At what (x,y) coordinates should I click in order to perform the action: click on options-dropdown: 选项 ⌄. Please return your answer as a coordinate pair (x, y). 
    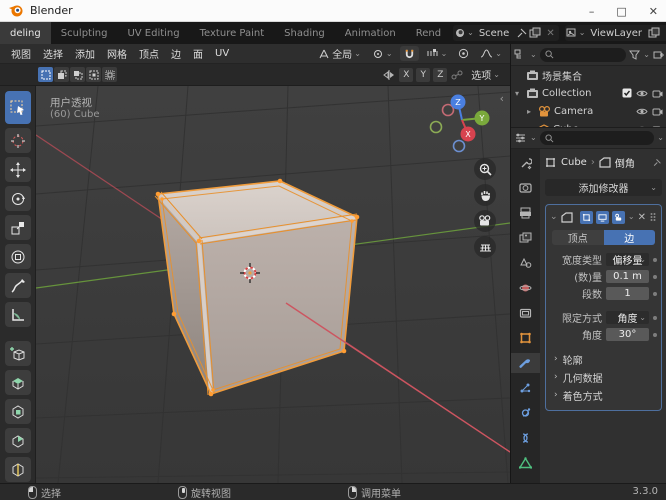
    Looking at the image, I should click on (485, 74).